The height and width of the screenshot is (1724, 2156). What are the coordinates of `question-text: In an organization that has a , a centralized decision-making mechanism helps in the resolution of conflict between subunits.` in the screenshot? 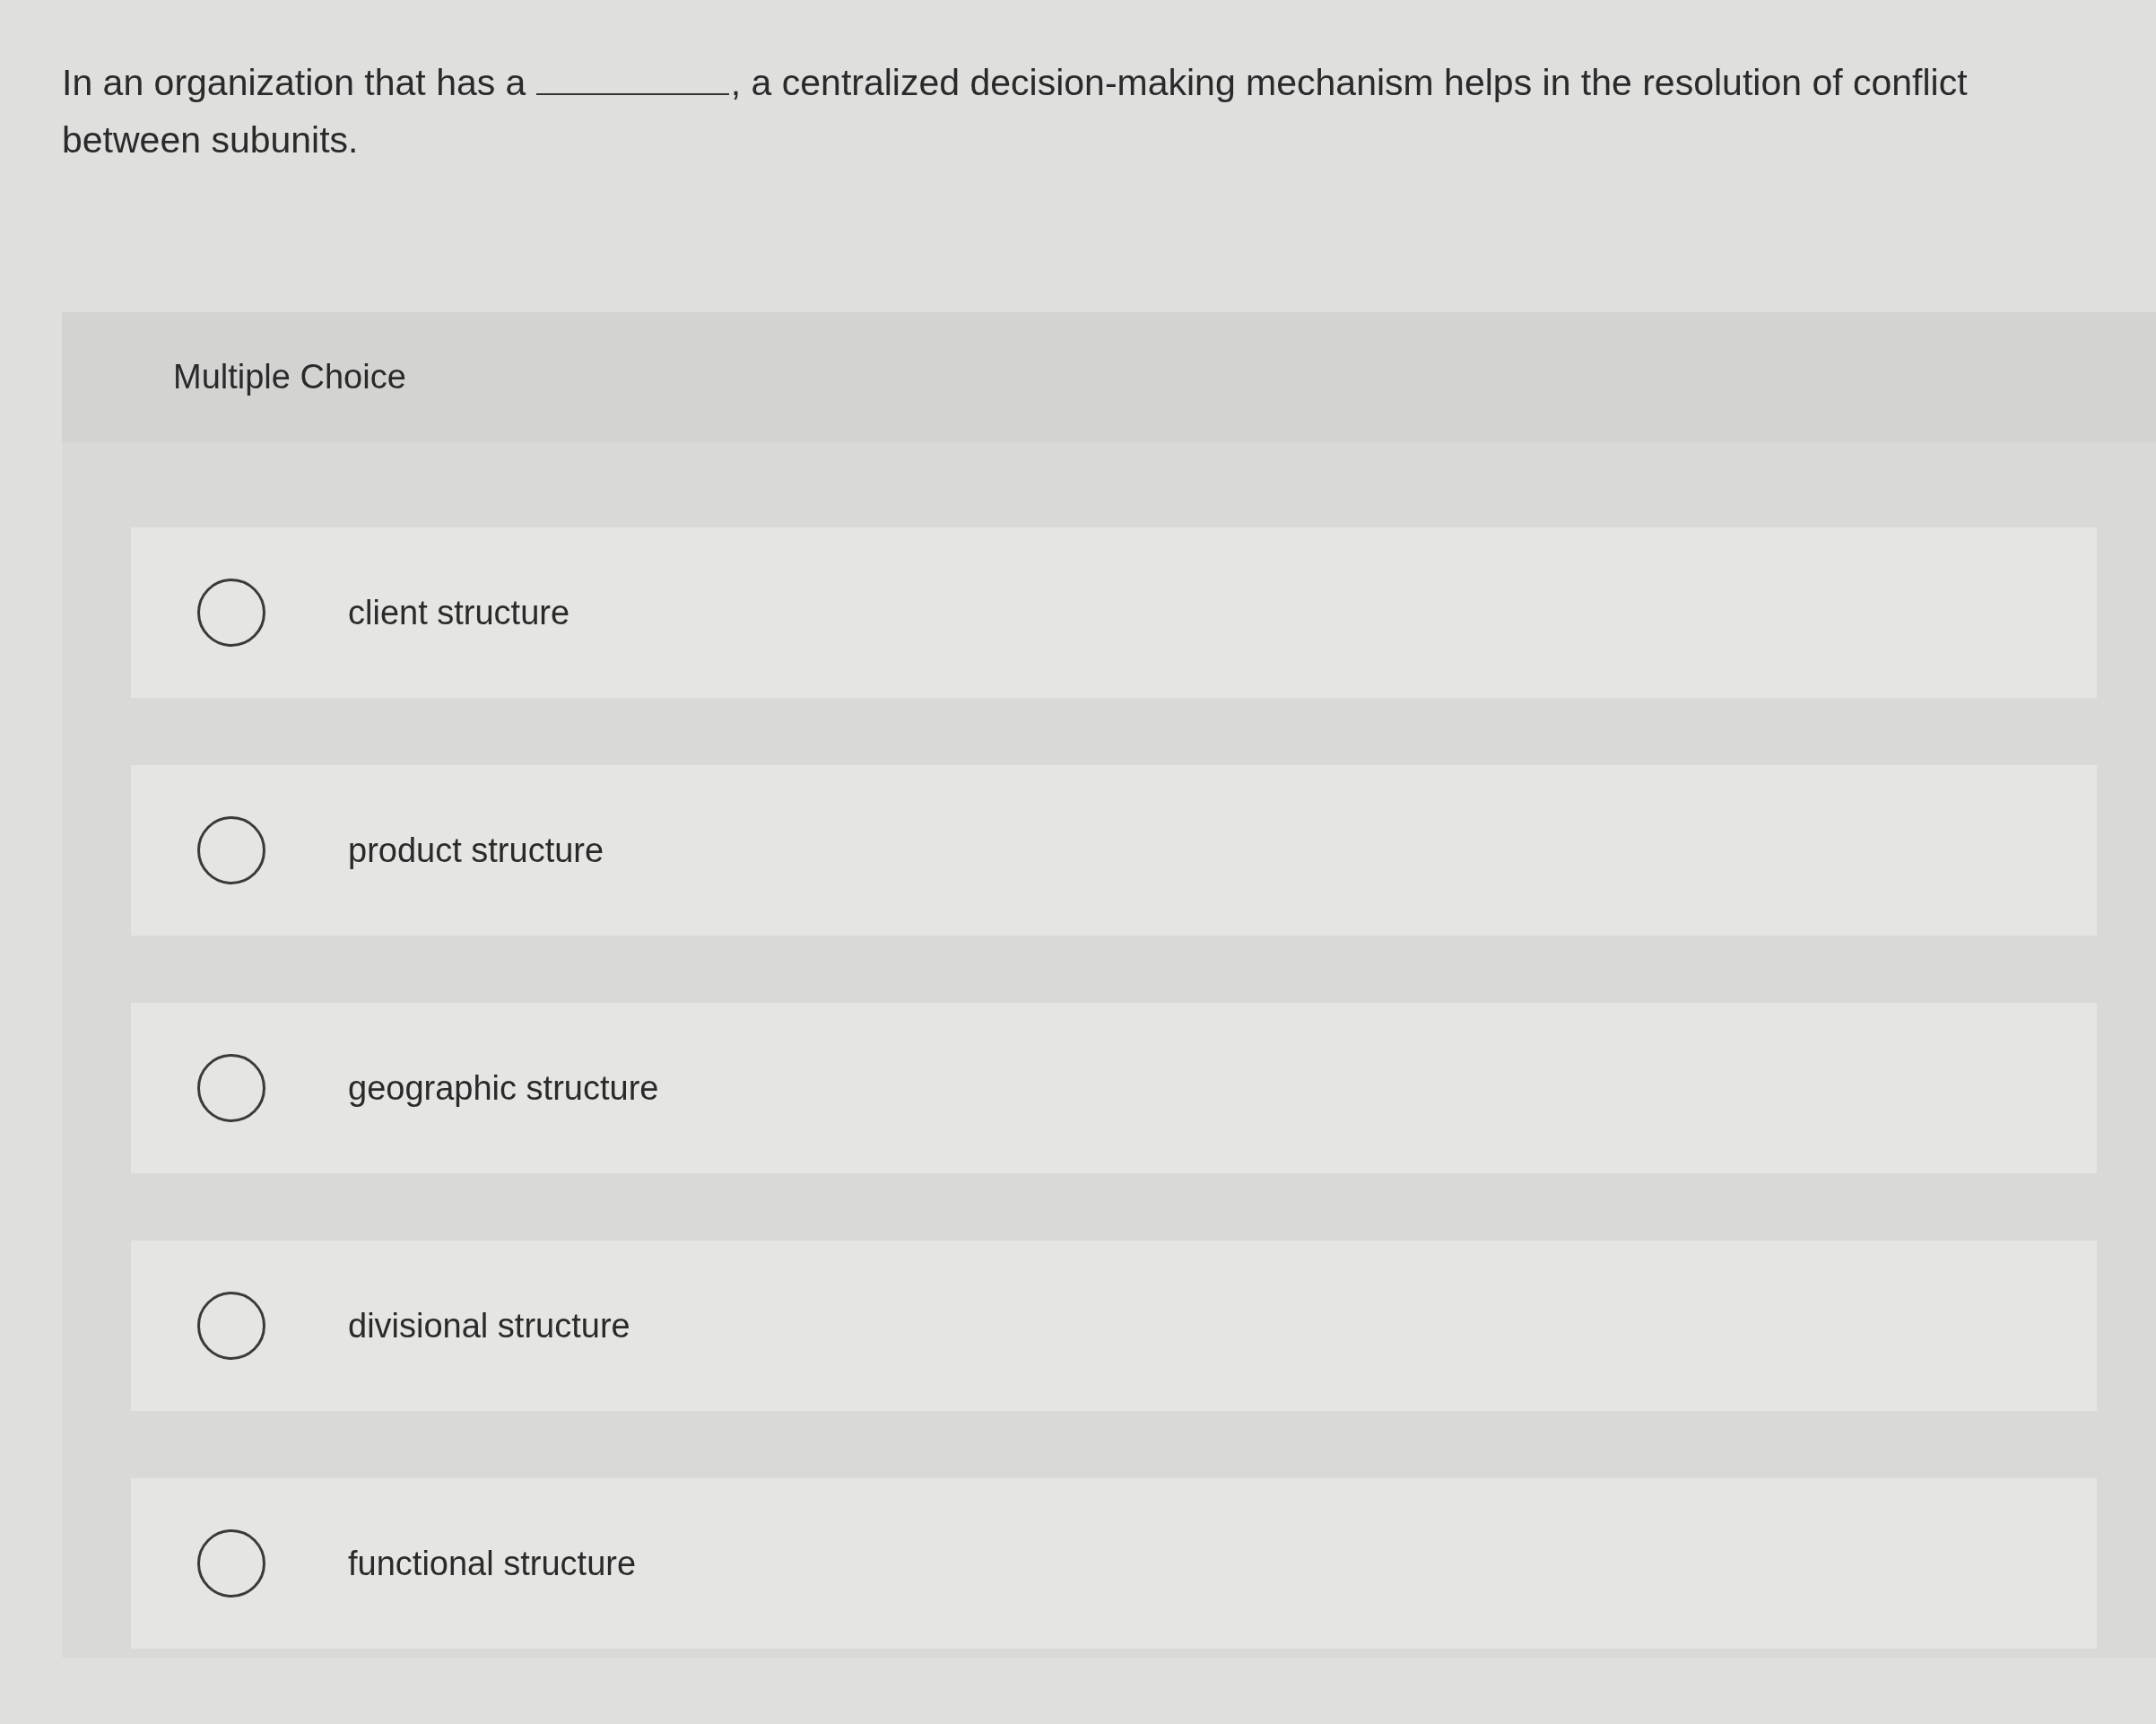 It's located at (1015, 112).